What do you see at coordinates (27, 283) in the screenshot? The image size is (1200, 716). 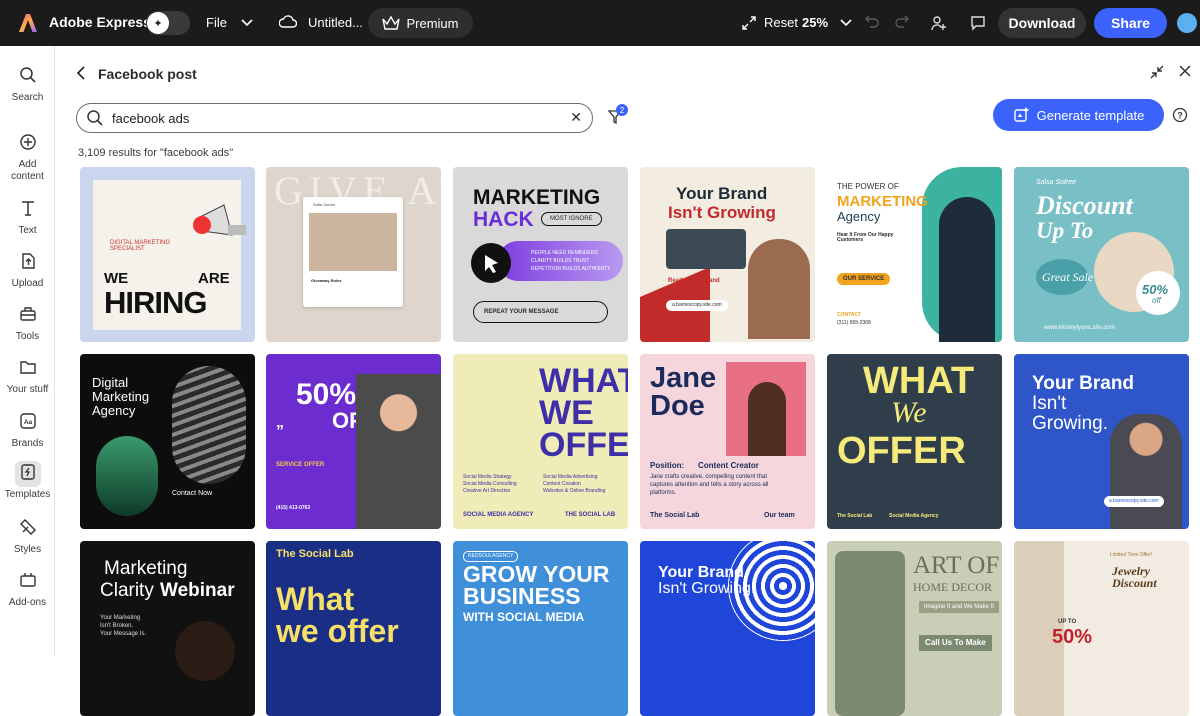 I see `sidebar-item-label: Upload` at bounding box center [27, 283].